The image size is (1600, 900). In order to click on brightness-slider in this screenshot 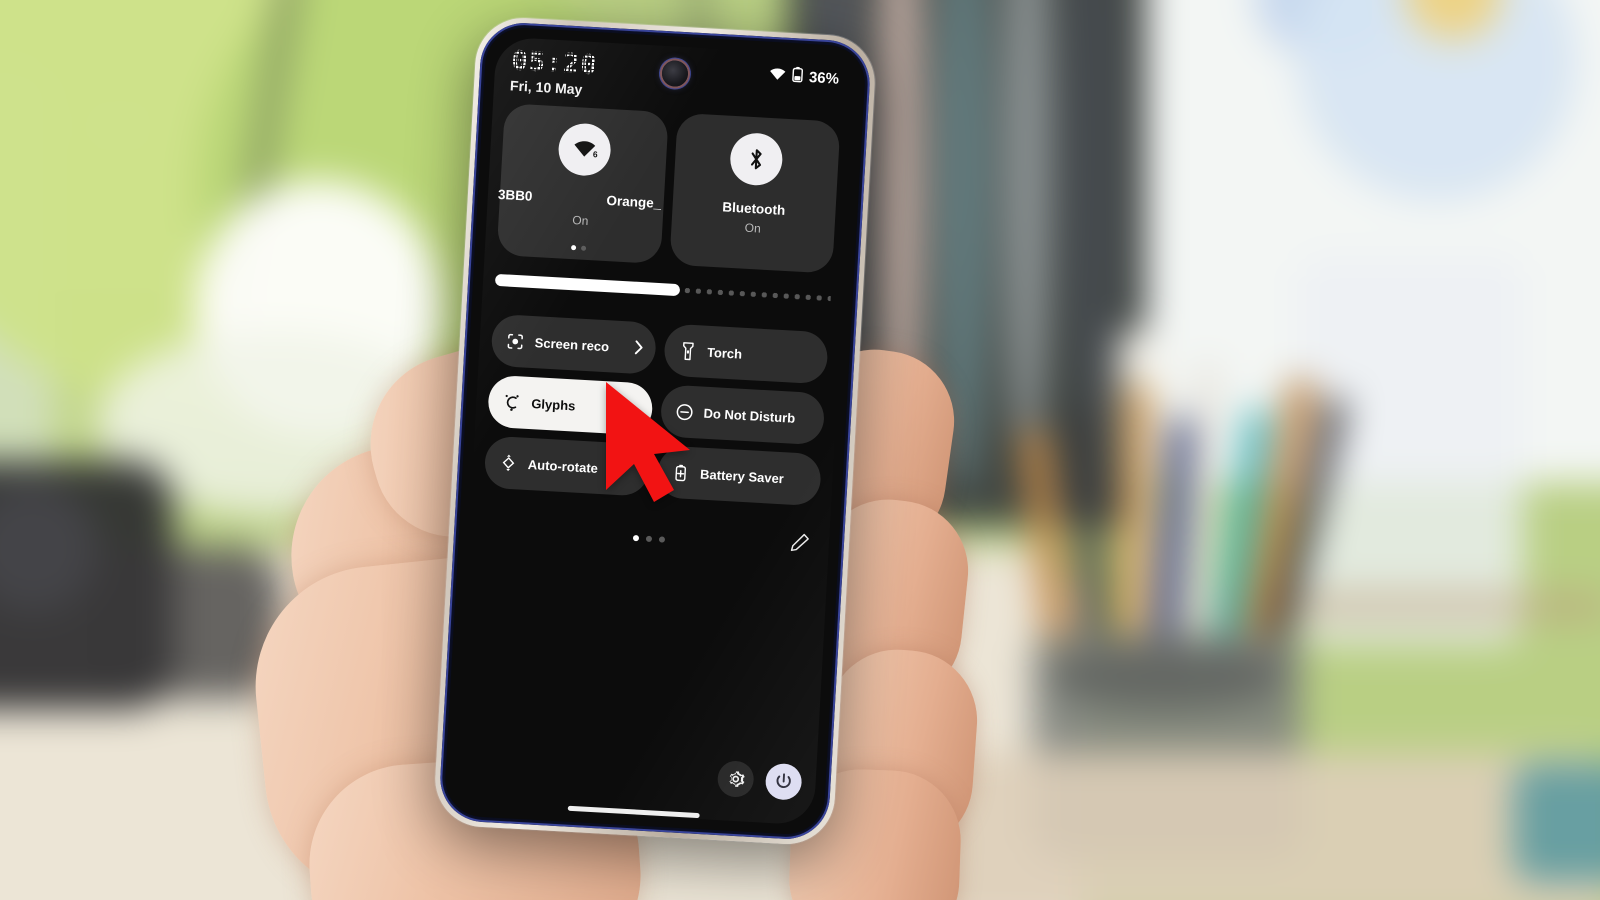, I will do `click(662, 291)`.